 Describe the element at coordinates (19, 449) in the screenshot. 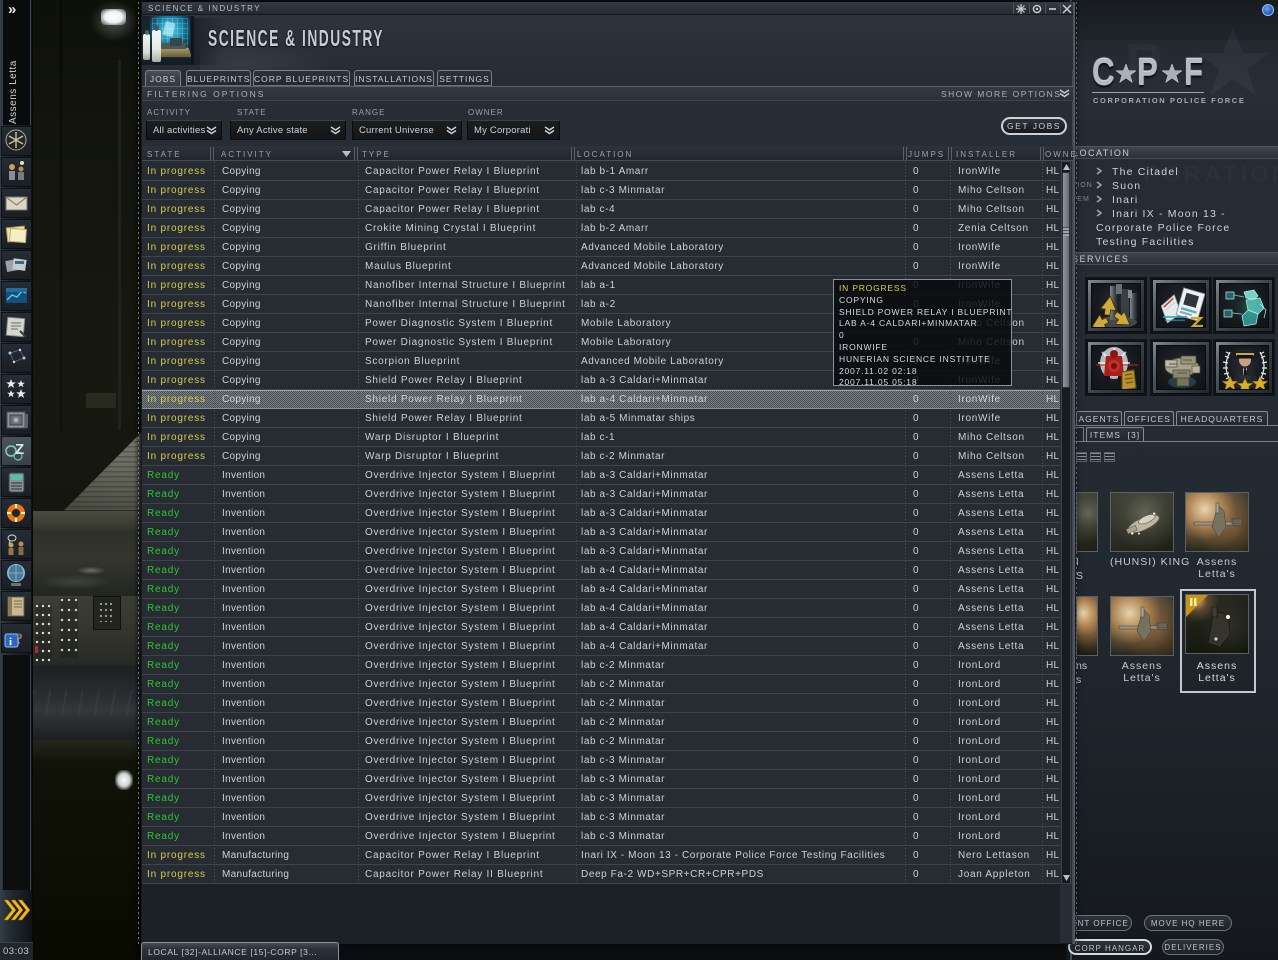

I see `svg-text: Z` at that location.